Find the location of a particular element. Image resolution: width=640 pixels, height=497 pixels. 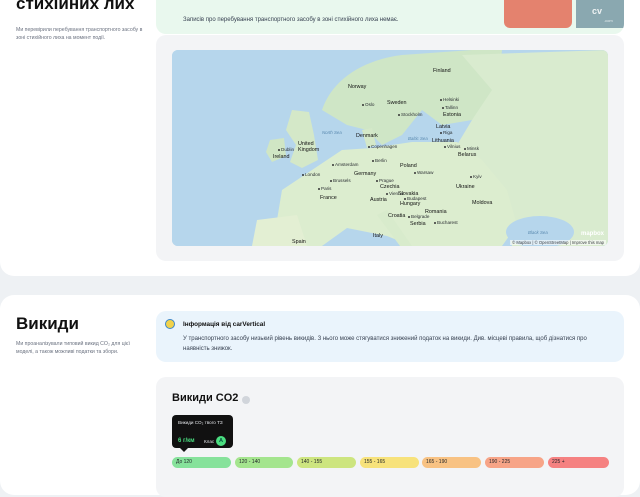

report-thumbnail is located at coordinates (538, 14).